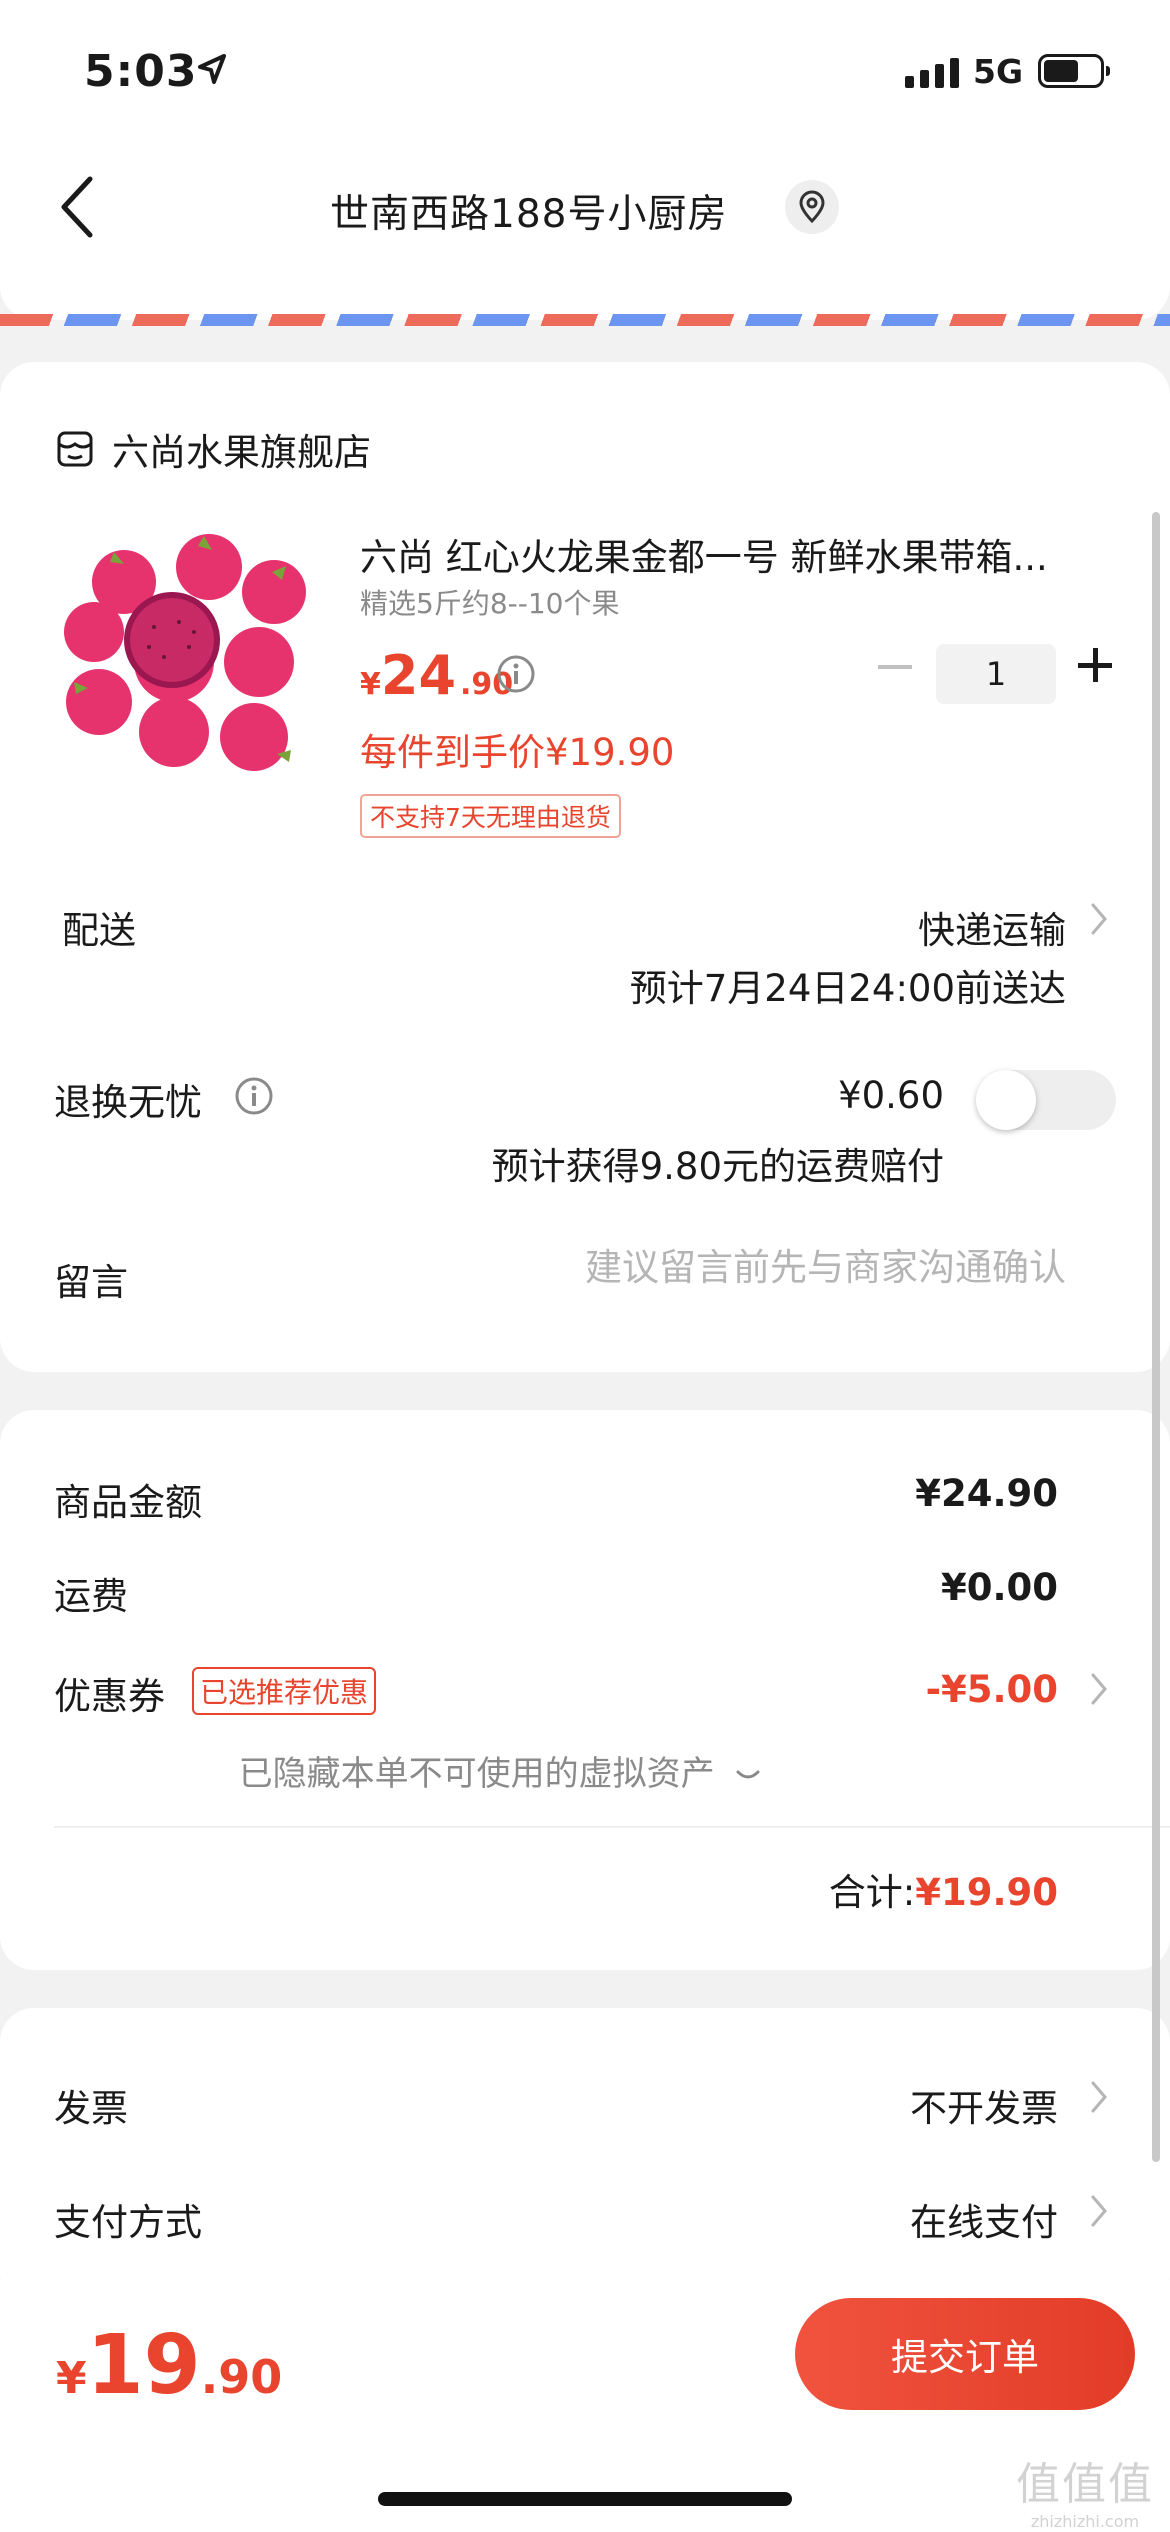 This screenshot has height=2532, width=1170. Describe the element at coordinates (986, 1493) in the screenshot. I see `goods-amount-value: ¥24.90` at that location.